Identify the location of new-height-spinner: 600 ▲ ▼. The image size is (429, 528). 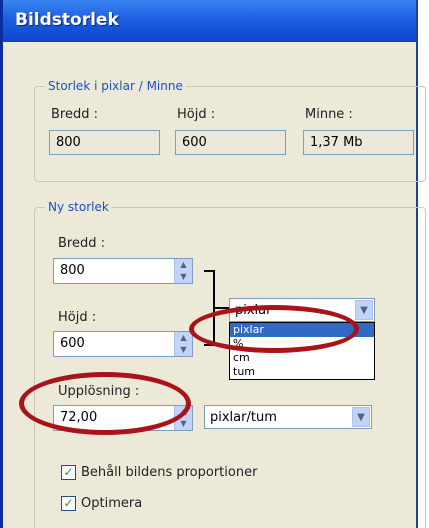
(123, 344).